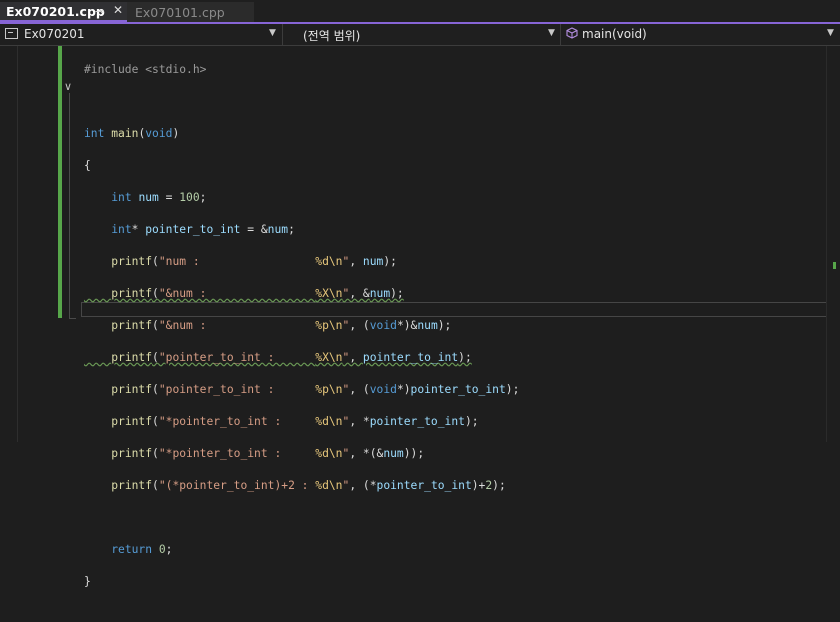 This screenshot has height=622, width=840. I want to click on change-tracking-bar, so click(60, 182).